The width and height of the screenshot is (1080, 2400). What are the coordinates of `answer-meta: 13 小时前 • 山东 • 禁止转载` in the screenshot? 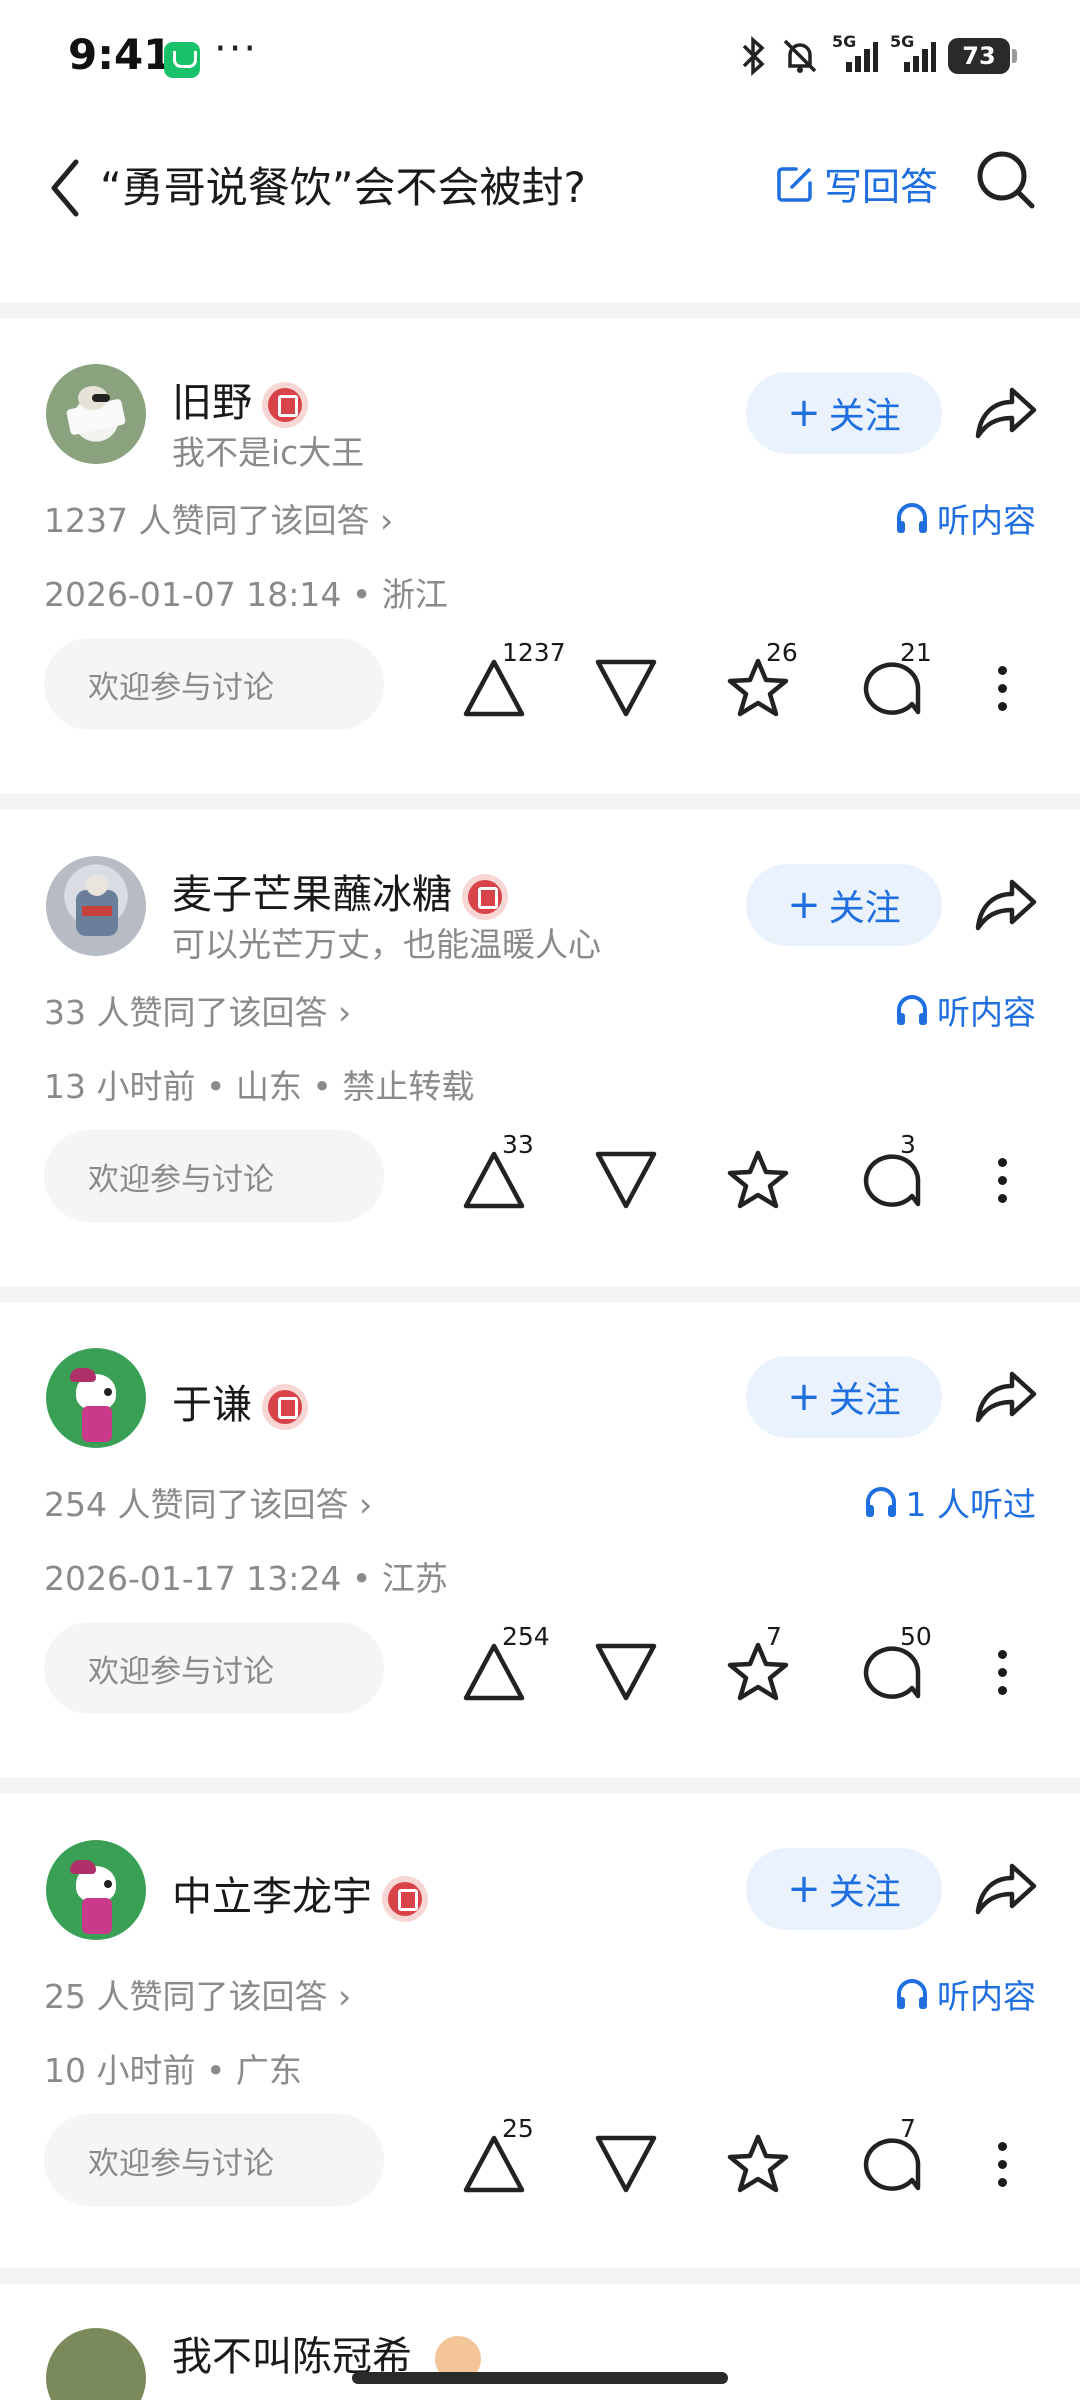 It's located at (259, 1086).